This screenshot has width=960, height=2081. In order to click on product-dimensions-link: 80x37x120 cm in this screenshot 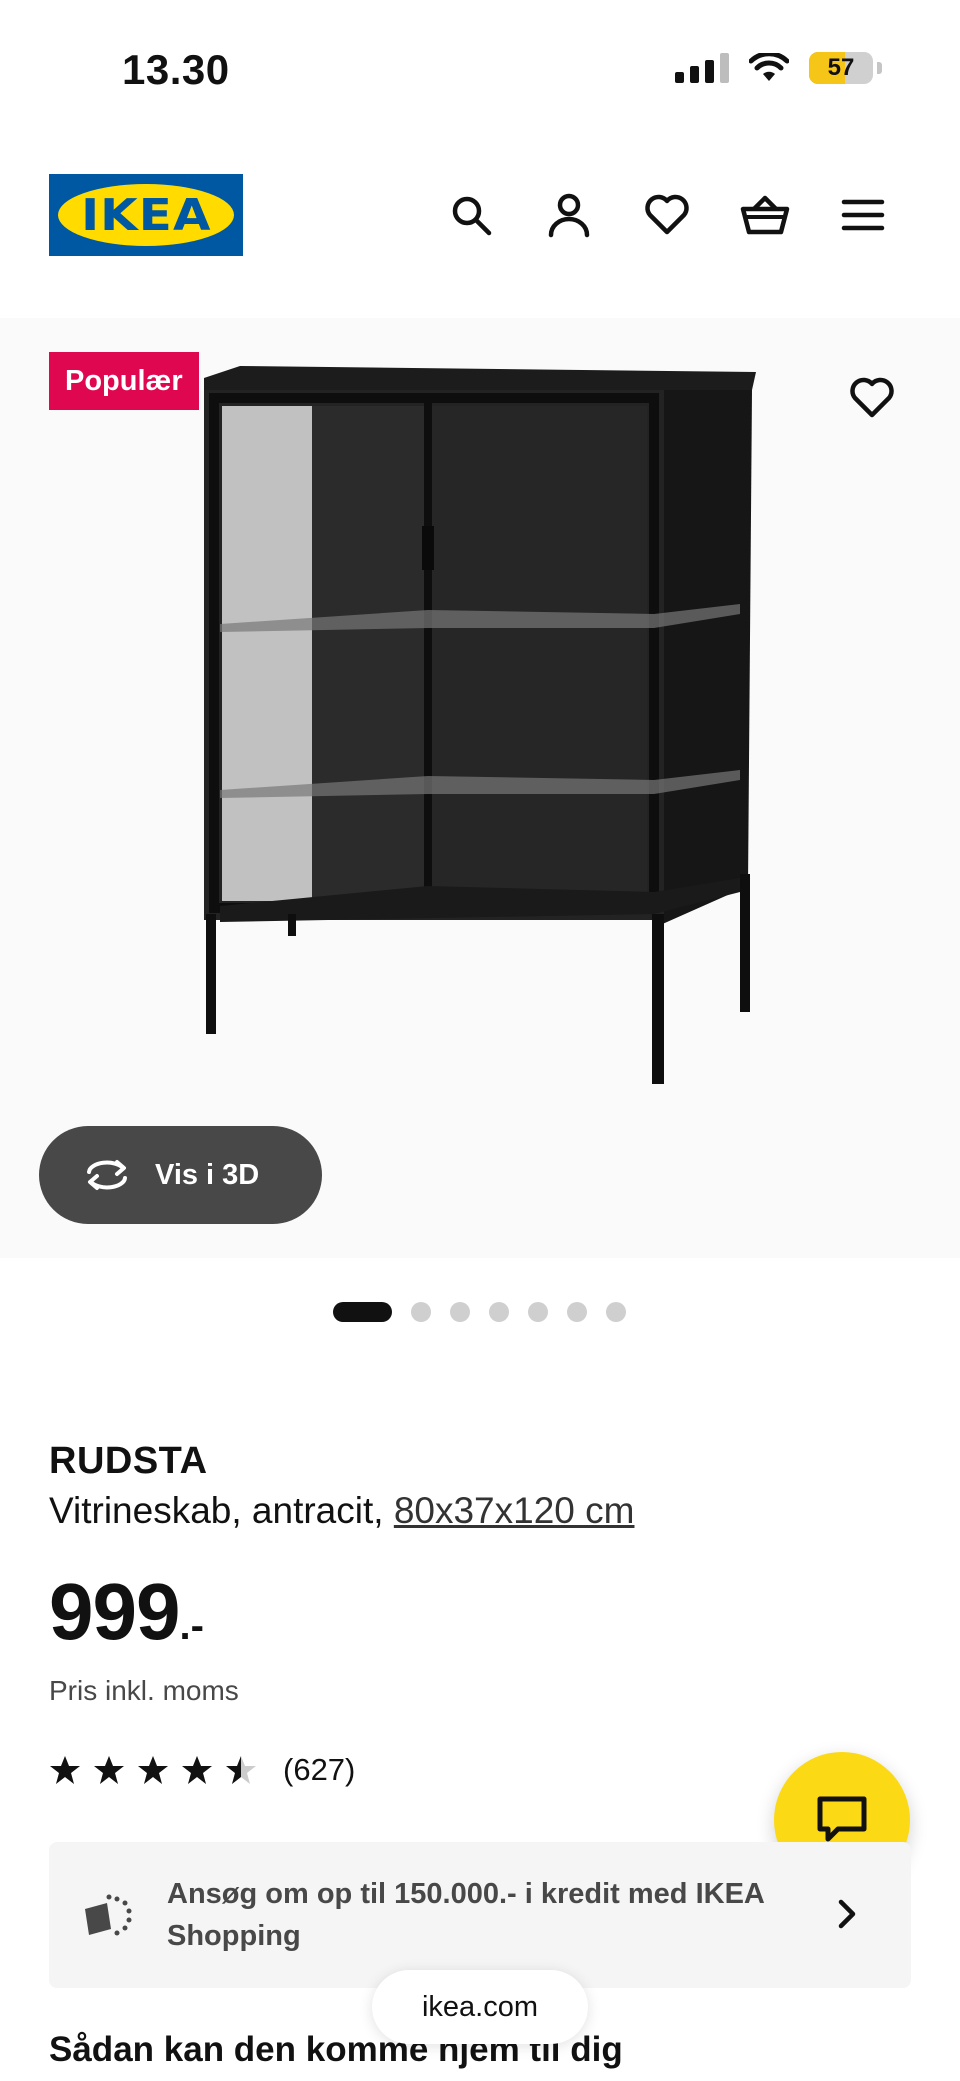, I will do `click(514, 1510)`.